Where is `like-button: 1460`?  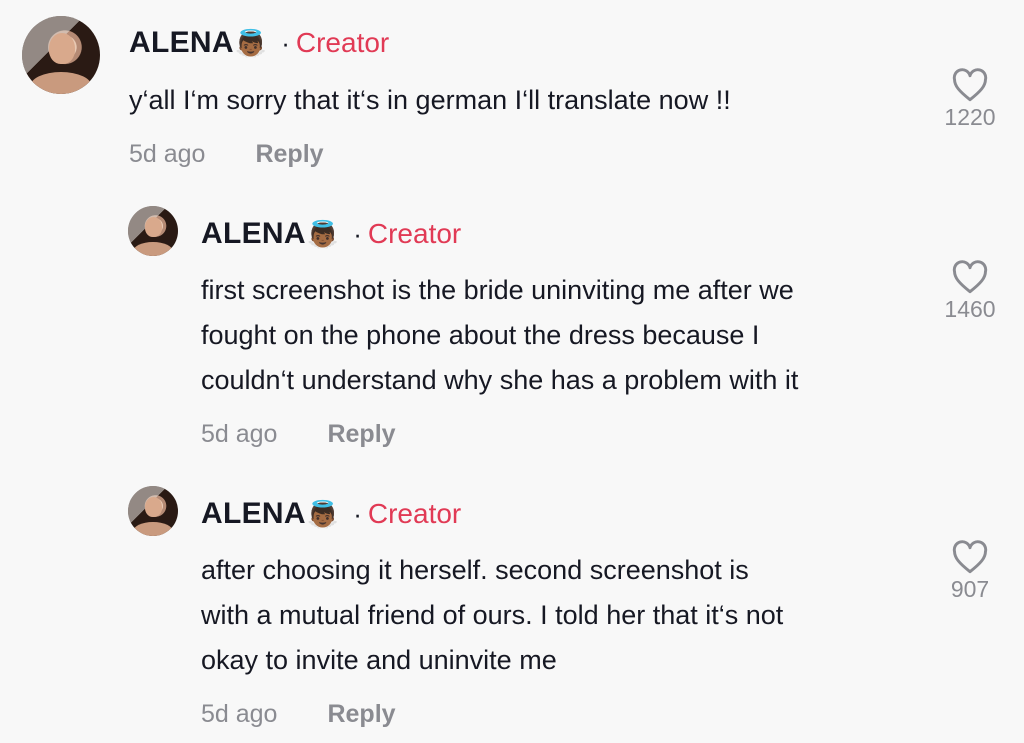
like-button: 1460 is located at coordinates (970, 291).